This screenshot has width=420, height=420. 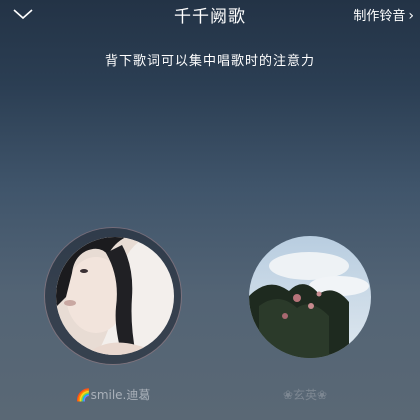 I want to click on chevron-right-icon: ›, so click(x=411, y=16).